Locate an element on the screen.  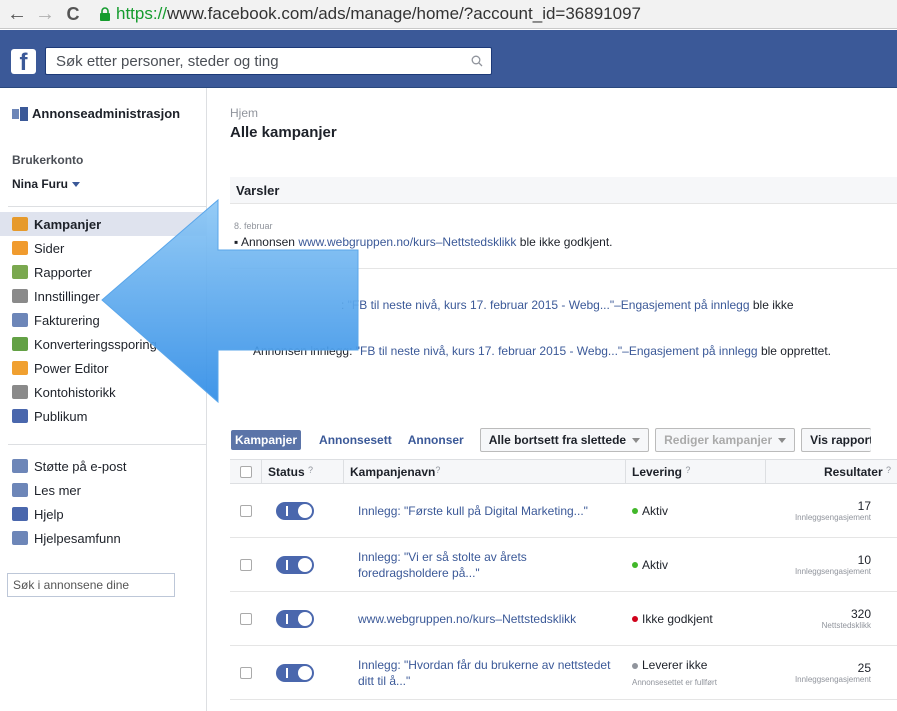
sidebar-item-kampanjer: Kampanjer is located at coordinates (103, 224).